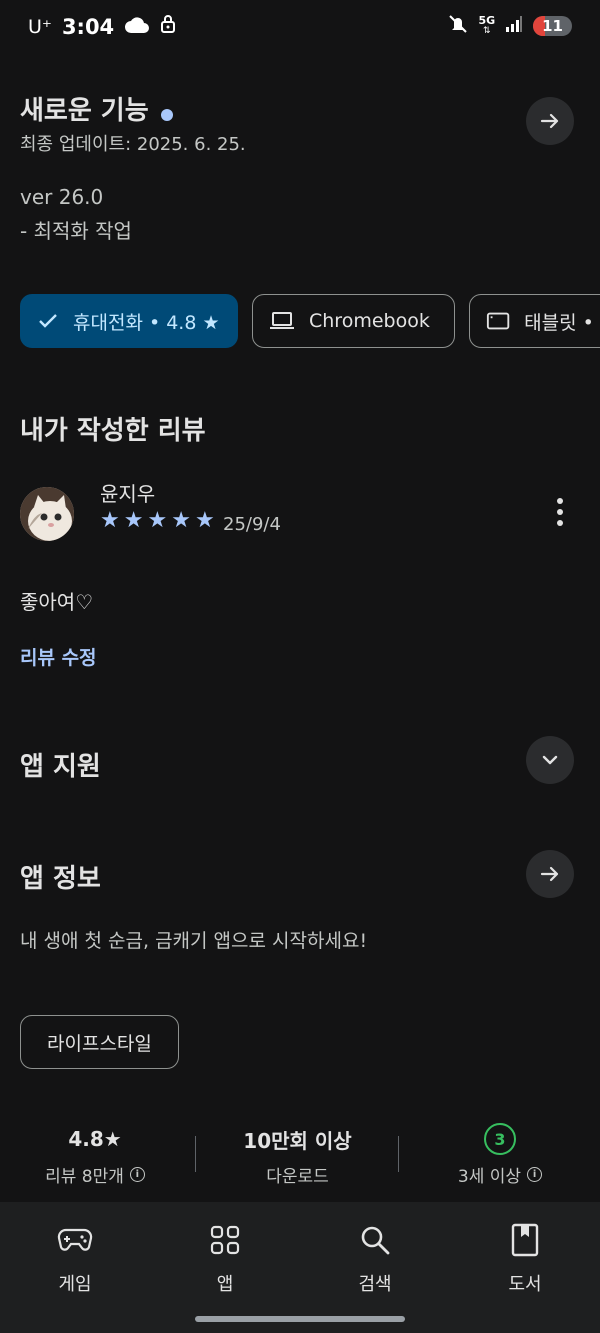  Describe the element at coordinates (88, 26) in the screenshot. I see `clock: 3:04` at that location.